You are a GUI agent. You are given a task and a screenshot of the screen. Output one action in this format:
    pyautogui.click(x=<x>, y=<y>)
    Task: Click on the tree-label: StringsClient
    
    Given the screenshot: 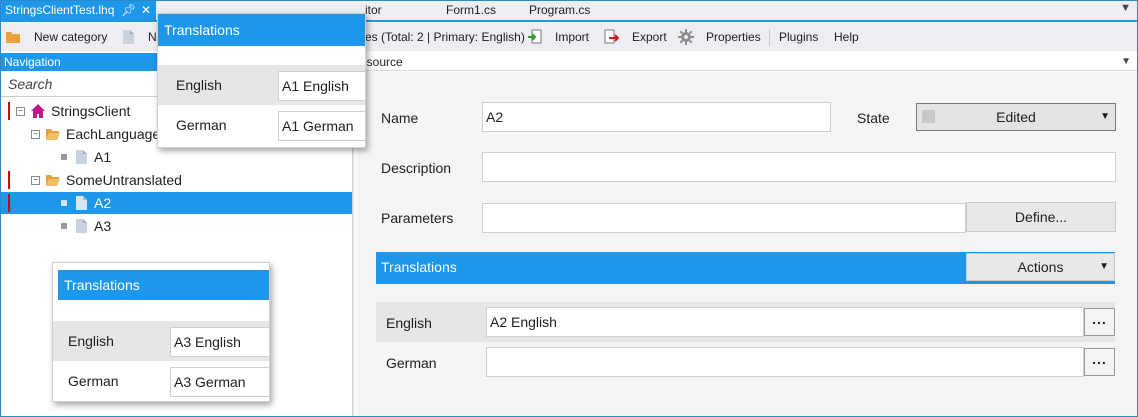 What is the action you would take?
    pyautogui.click(x=91, y=111)
    